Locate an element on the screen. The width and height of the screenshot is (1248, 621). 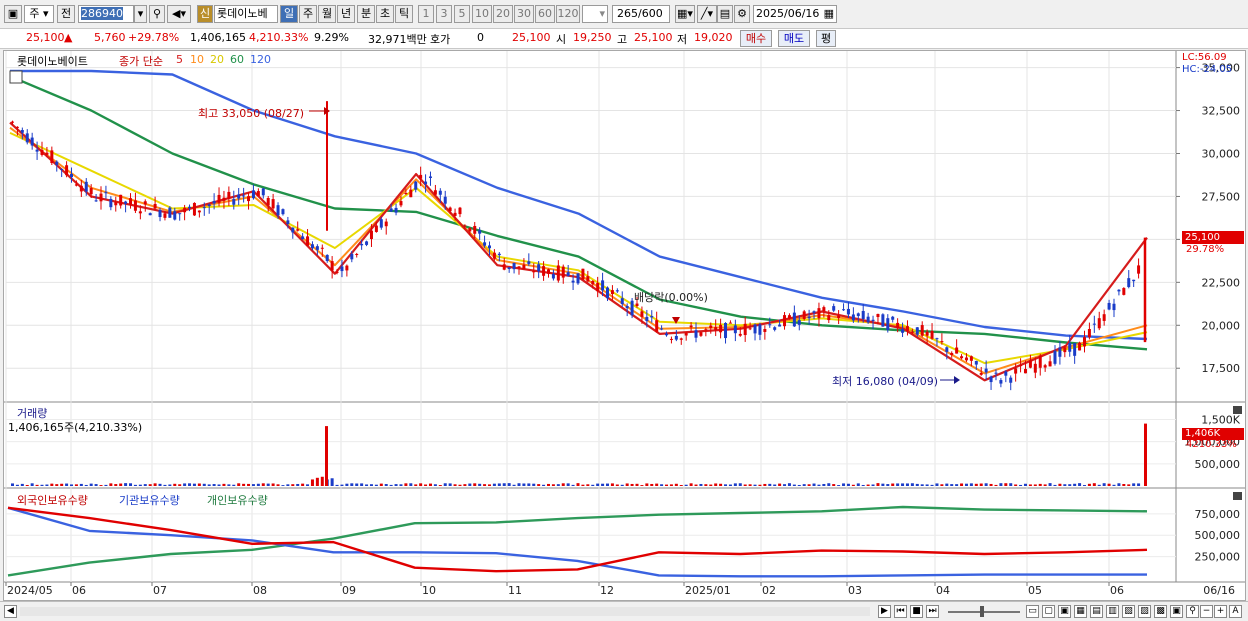
minute-1-tab: 1 is located at coordinates (426, 14).